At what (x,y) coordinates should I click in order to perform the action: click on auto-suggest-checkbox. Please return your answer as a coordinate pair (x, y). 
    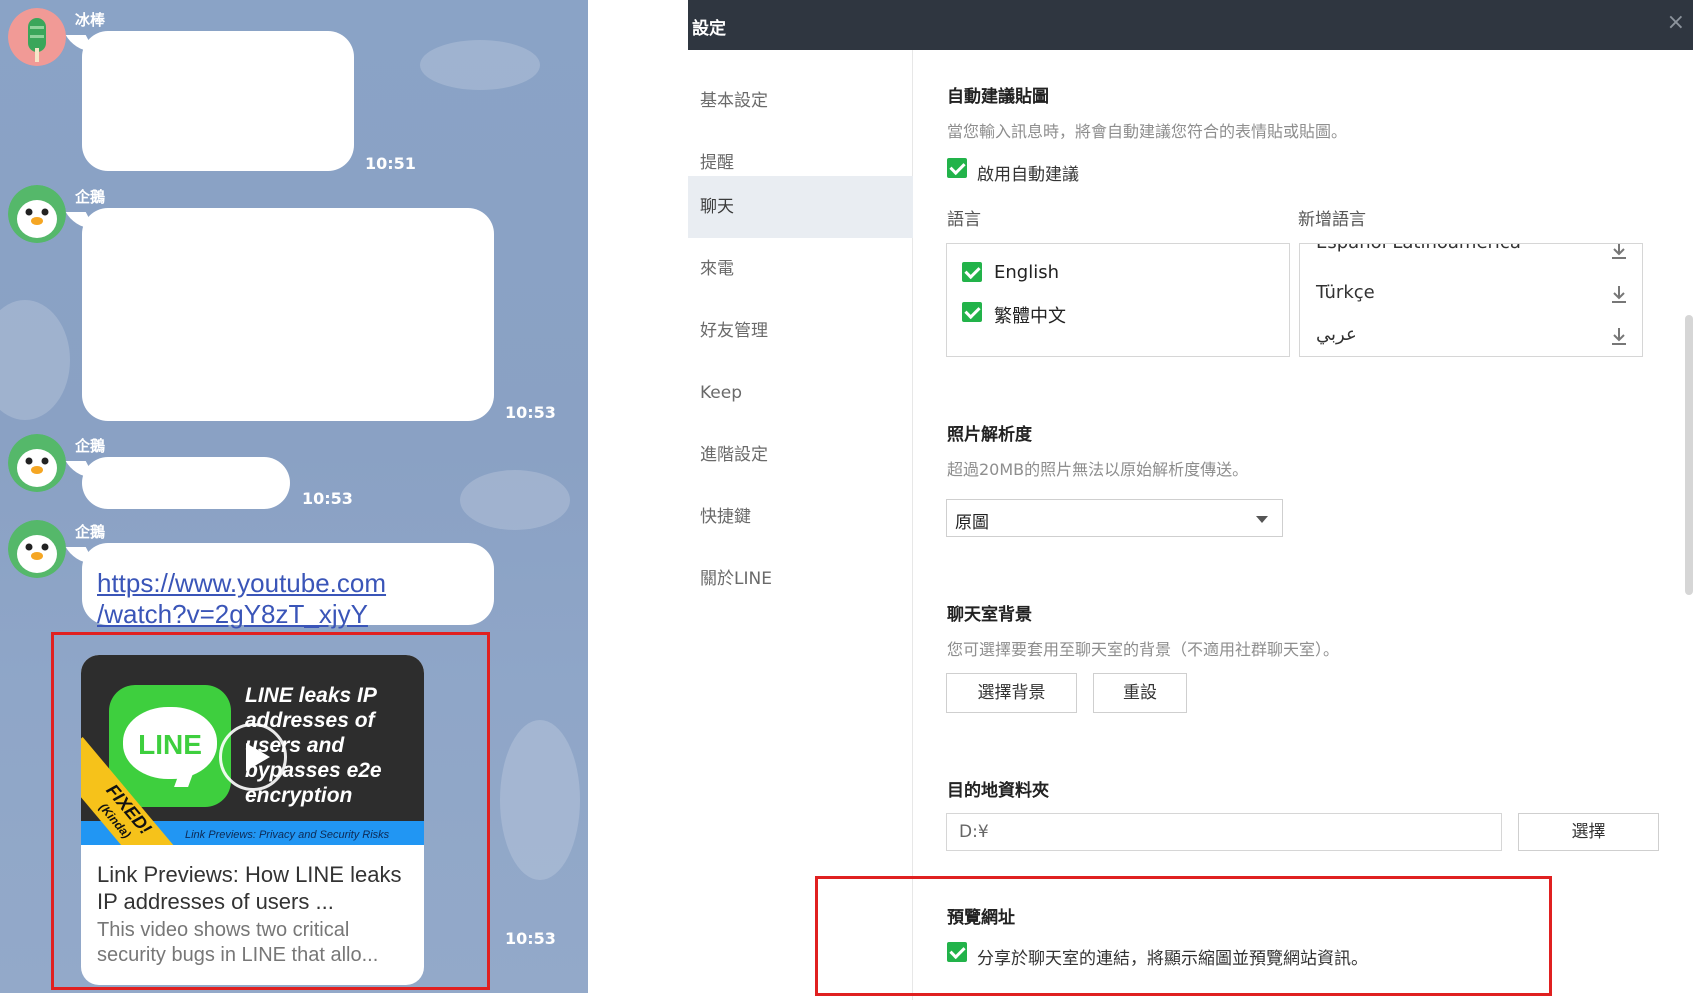
    Looking at the image, I should click on (957, 168).